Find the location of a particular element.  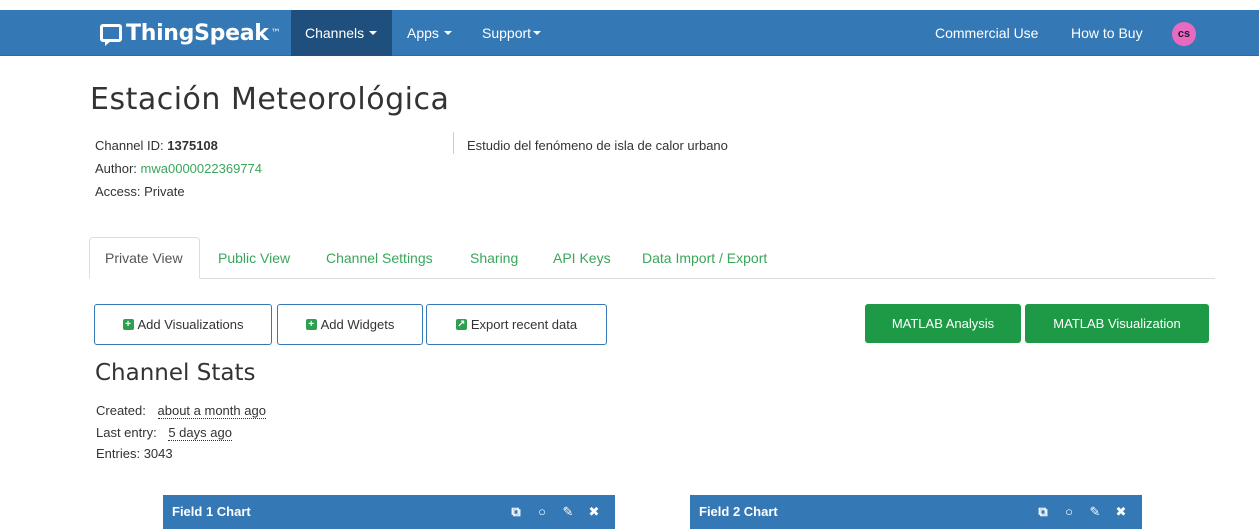

nav-support-menu: Support is located at coordinates (511, 33).